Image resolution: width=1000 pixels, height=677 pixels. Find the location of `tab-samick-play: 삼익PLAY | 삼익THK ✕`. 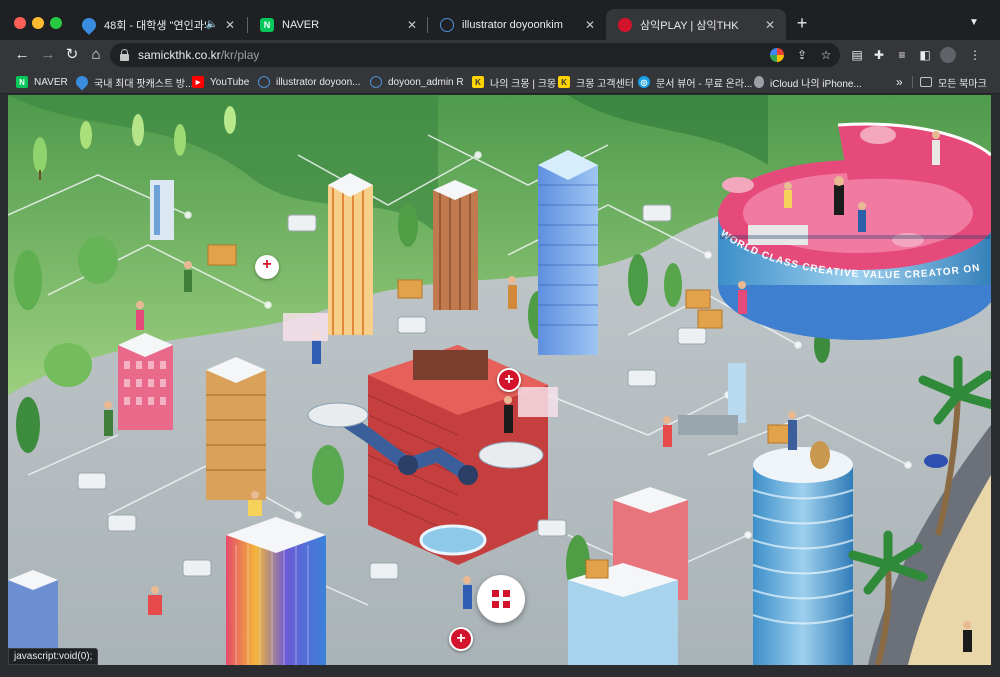

tab-samick-play: 삼익PLAY | 삼익THK ✕ is located at coordinates (696, 24).